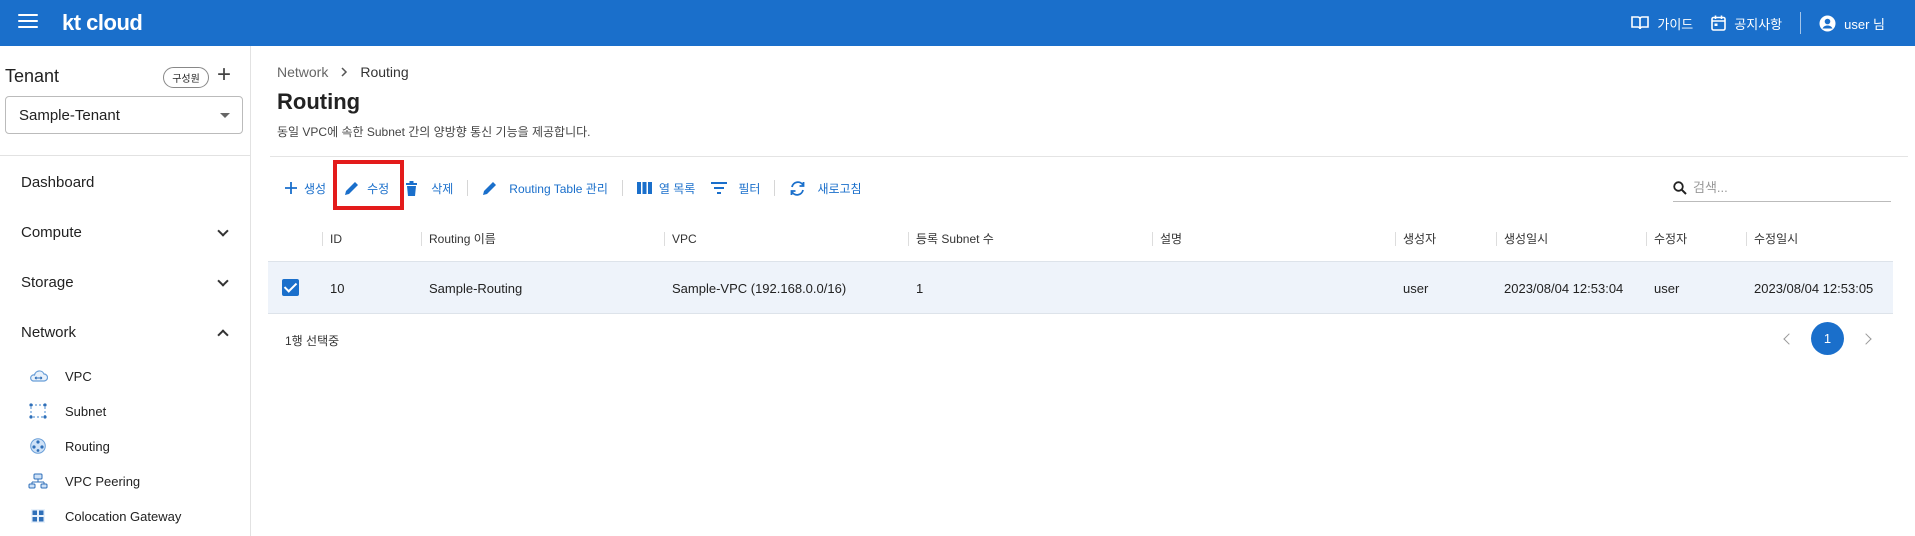 This screenshot has height=536, width=1915. Describe the element at coordinates (368, 185) in the screenshot. I see `highlight-box` at that location.